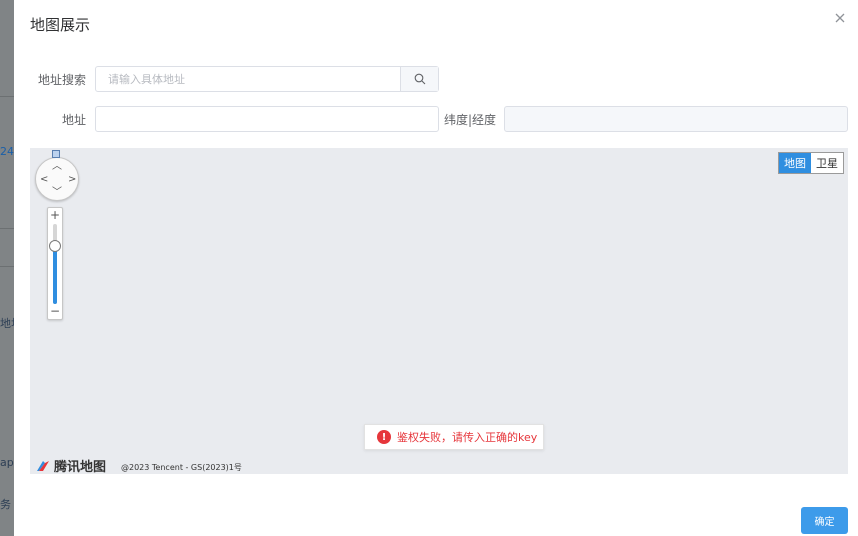 This screenshot has width=858, height=536. I want to click on map-type-tab-satellite: 卫星, so click(827, 163).